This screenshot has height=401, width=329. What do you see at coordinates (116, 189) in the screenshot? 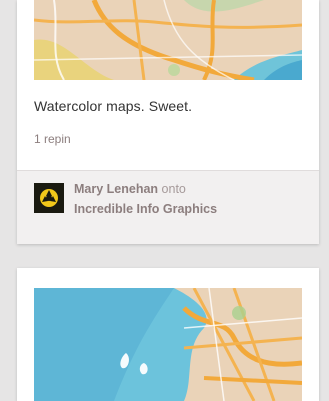
I see `pinner-name-link: Mary Lenehan` at bounding box center [116, 189].